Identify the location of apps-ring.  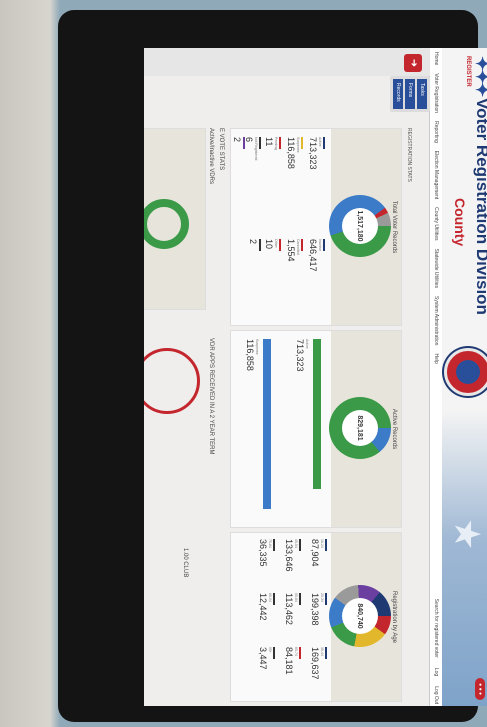
(172, 381).